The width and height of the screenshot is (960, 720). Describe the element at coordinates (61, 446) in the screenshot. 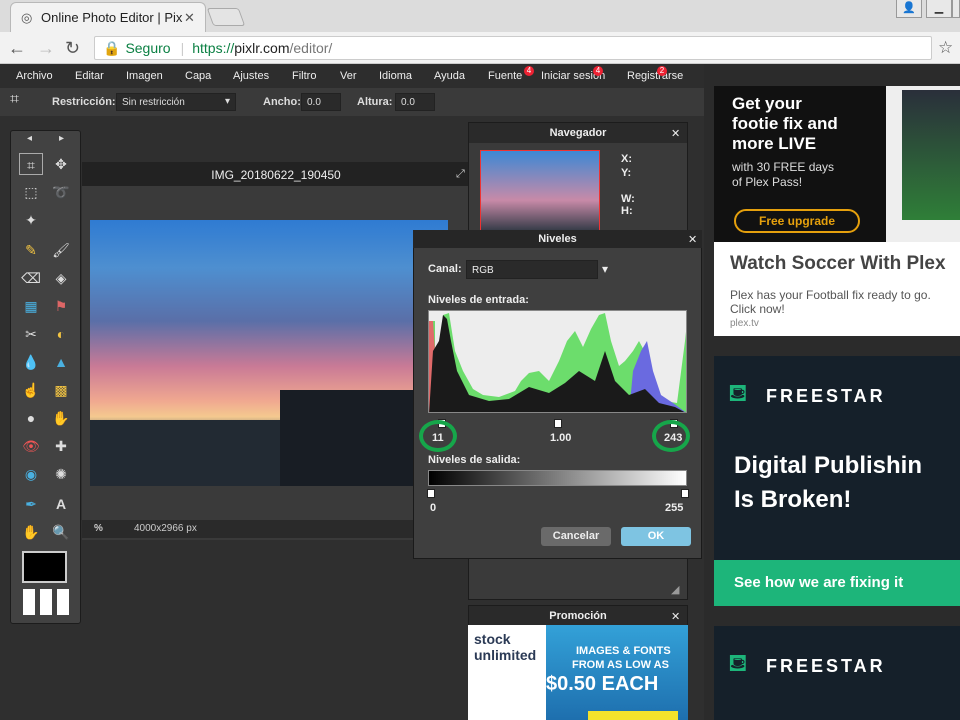

I see `spot-heal-tool-icon: ✚` at that location.